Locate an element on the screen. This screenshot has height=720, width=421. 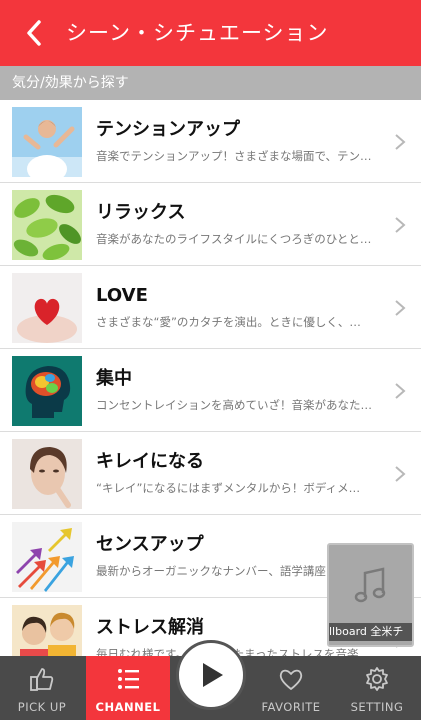
play-button is located at coordinates (211, 675).